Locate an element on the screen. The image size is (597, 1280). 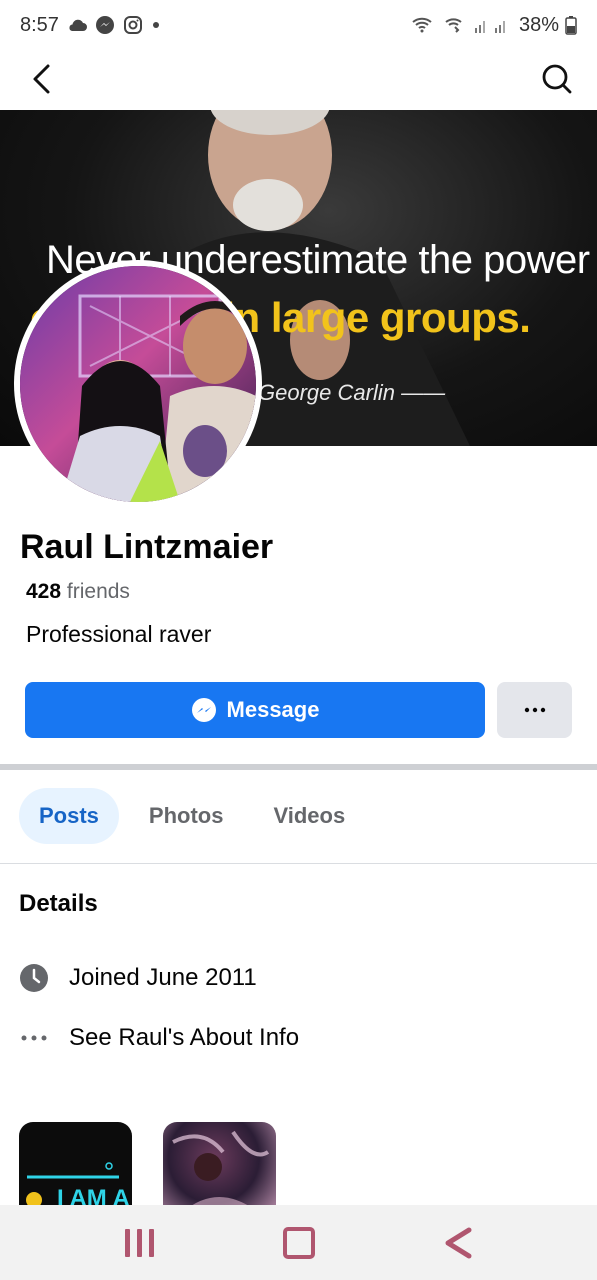
details-title: Details is located at coordinates (58, 903).